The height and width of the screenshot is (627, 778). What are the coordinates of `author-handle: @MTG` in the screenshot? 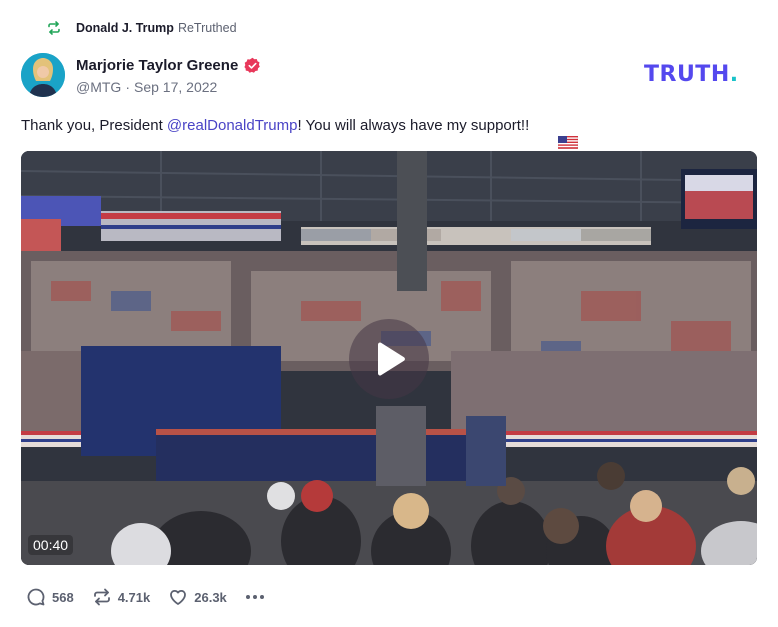 It's located at (98, 87).